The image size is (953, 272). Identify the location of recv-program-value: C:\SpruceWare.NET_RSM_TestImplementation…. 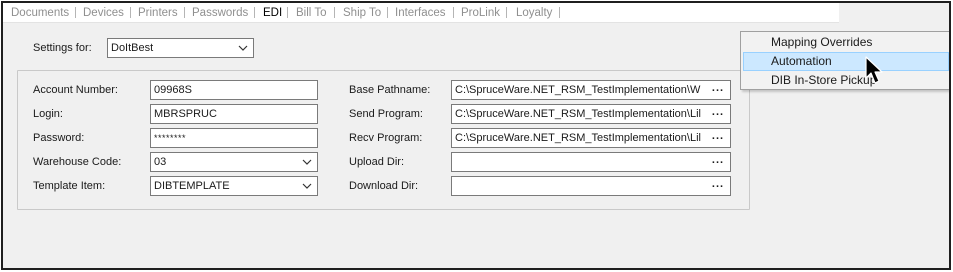
(578, 138).